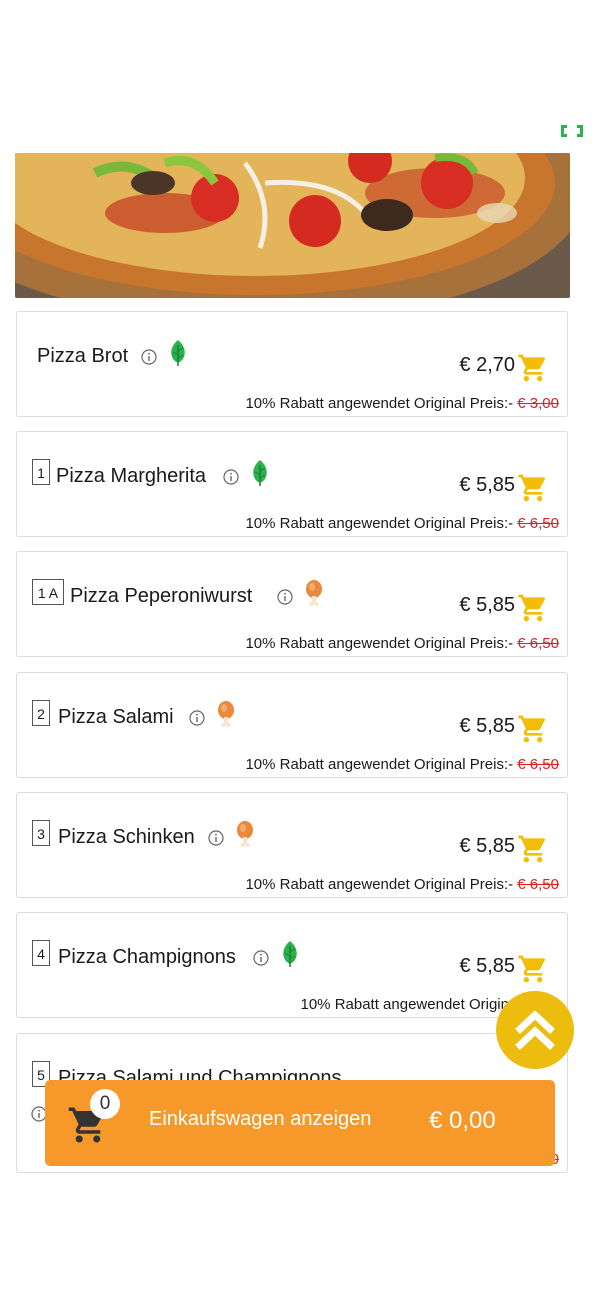  Describe the element at coordinates (48, 592) in the screenshot. I see `item-number: 1 A` at that location.